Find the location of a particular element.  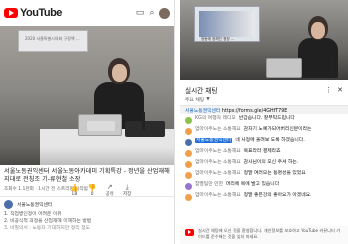

search-icon: ⌕ is located at coordinates (152, 13).